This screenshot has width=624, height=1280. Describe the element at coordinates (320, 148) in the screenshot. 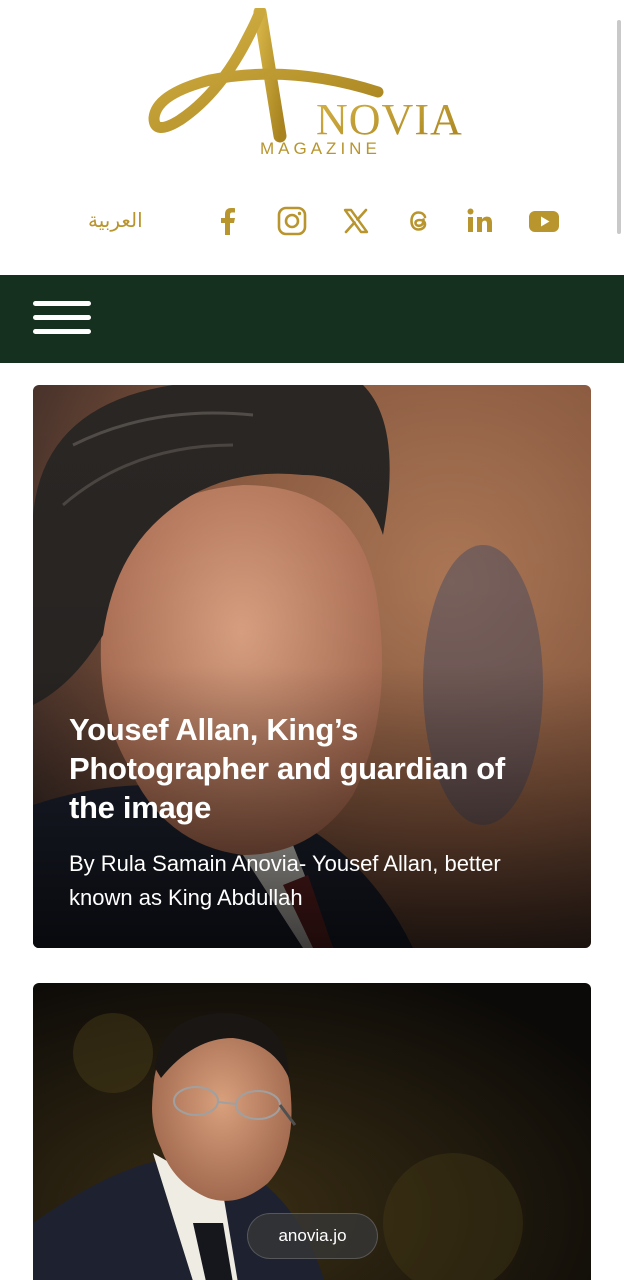

I see `svg-text: MAGAZINE` at that location.